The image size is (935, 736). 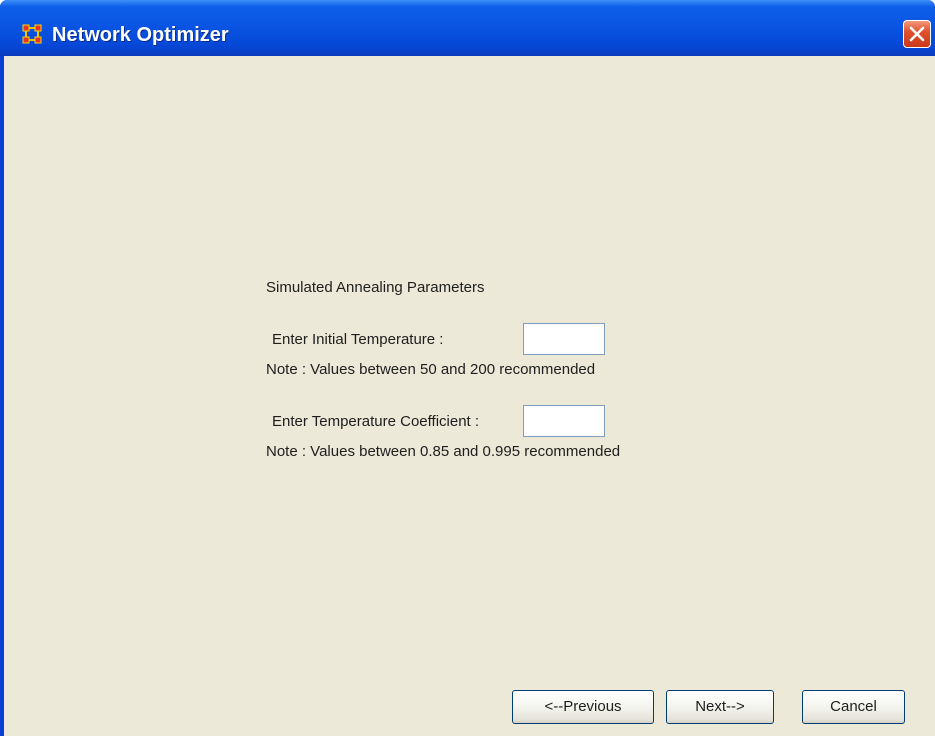 I want to click on close-icon, so click(x=917, y=34).